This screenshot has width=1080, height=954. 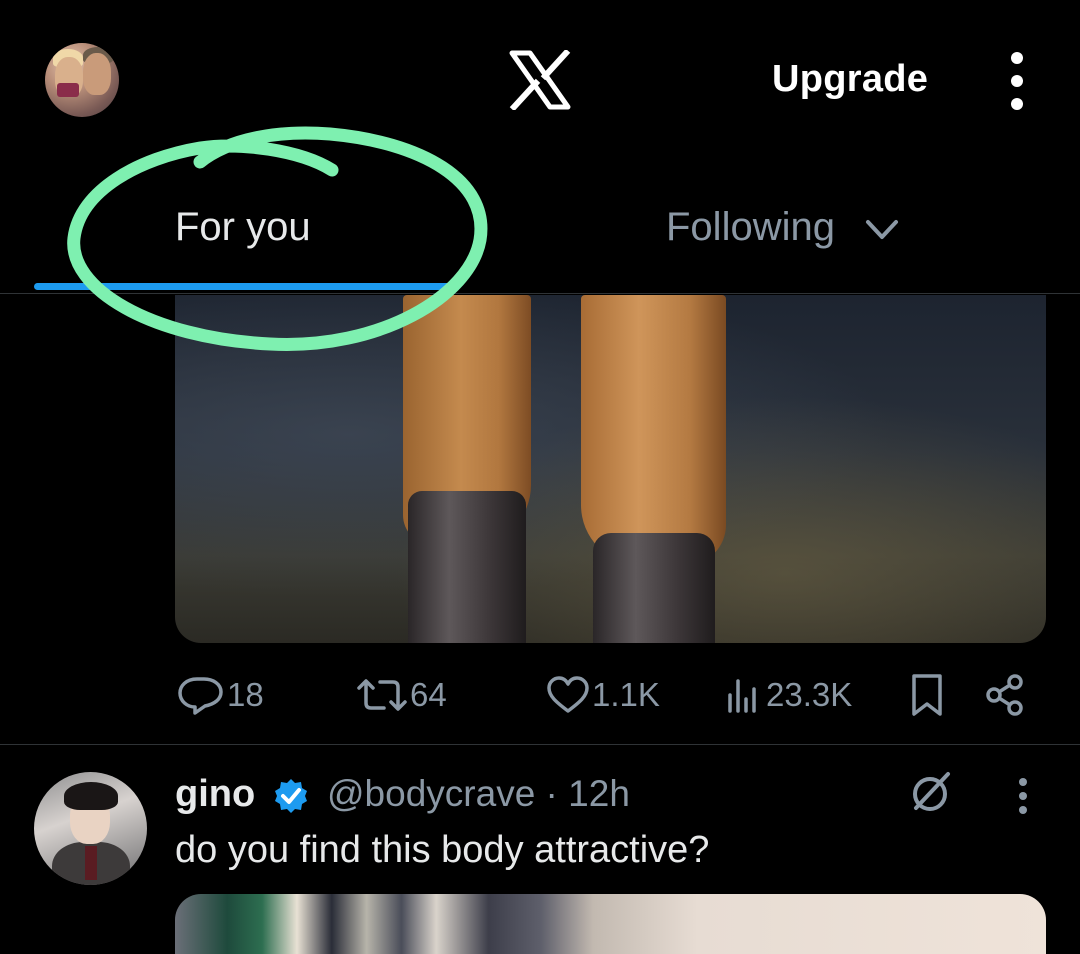 What do you see at coordinates (215, 794) in the screenshot?
I see `post-author-name: gino` at bounding box center [215, 794].